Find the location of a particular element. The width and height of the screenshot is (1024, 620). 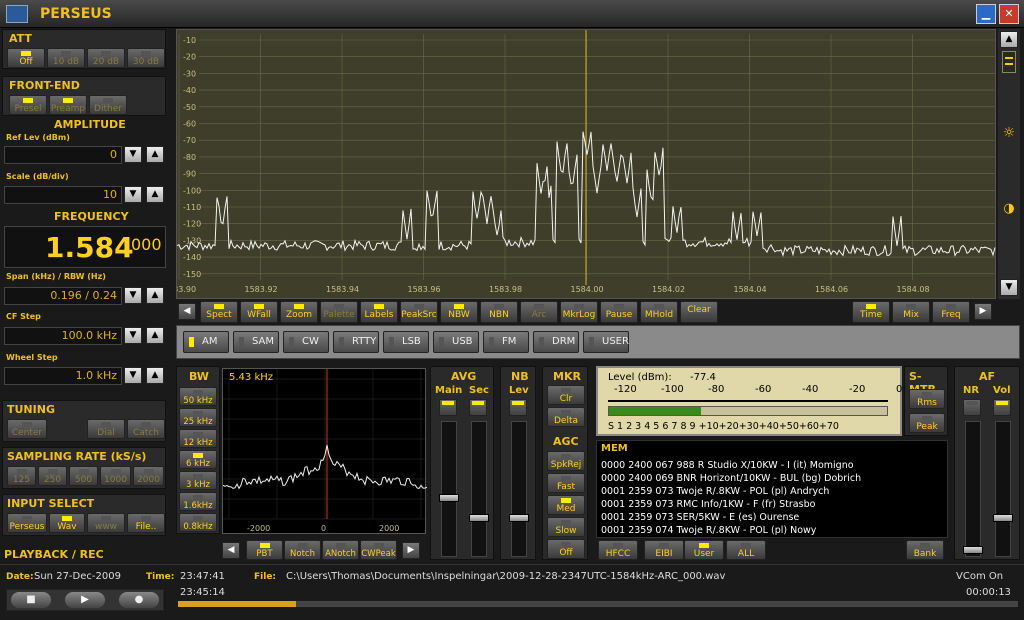

nr-slider is located at coordinates (973, 489).